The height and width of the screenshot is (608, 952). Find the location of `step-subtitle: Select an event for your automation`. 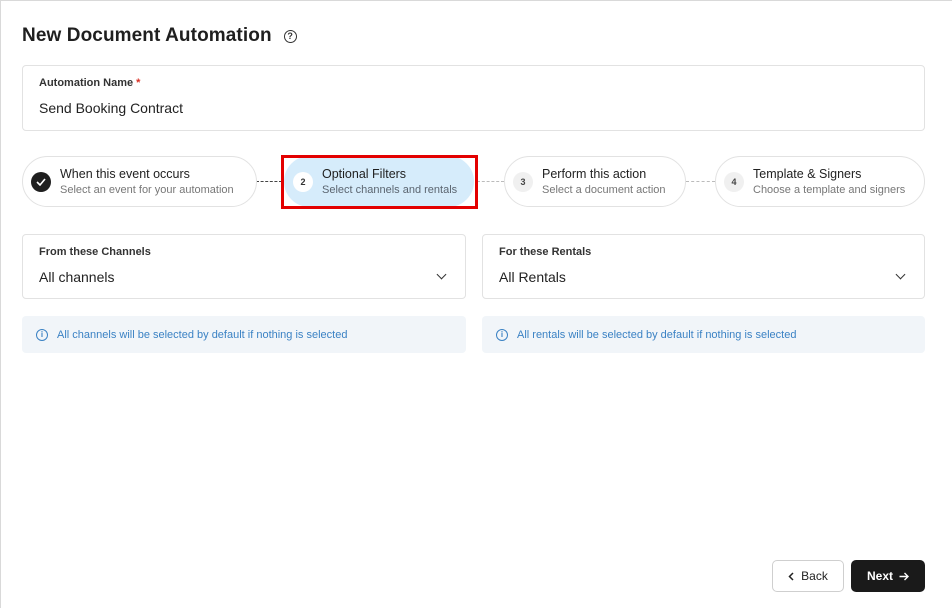

step-subtitle: Select an event for your automation is located at coordinates (147, 190).